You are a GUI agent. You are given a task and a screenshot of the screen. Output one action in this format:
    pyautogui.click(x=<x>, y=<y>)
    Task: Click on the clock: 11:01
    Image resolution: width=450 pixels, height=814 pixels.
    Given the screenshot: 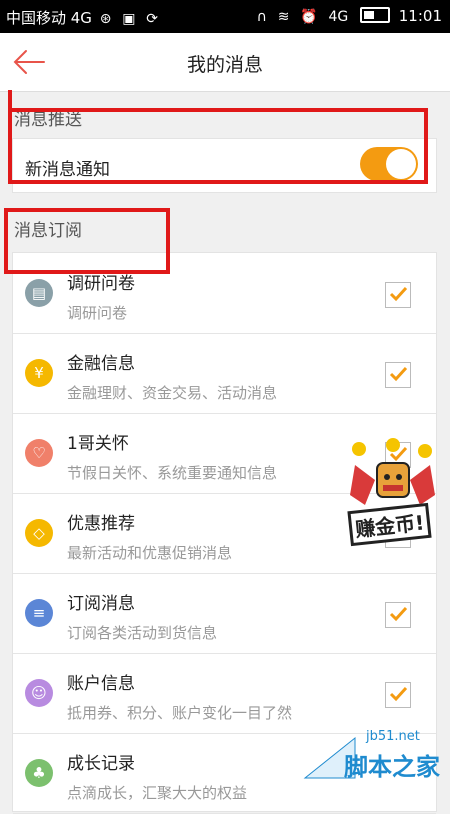 What is the action you would take?
    pyautogui.click(x=420, y=16)
    